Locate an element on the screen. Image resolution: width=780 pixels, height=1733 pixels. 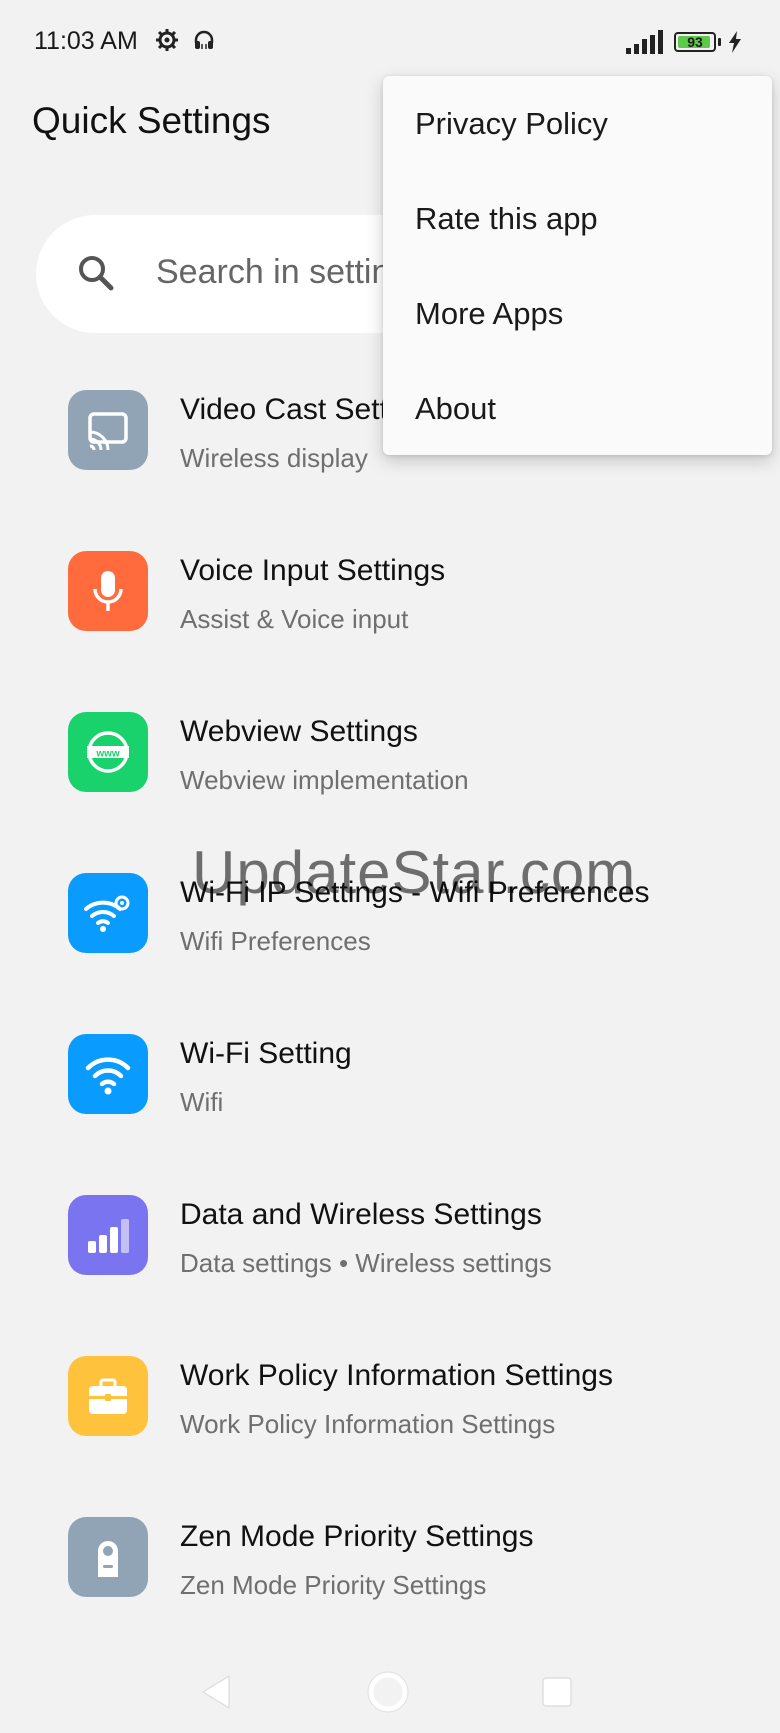
briefcase-icon is located at coordinates (108, 1396).